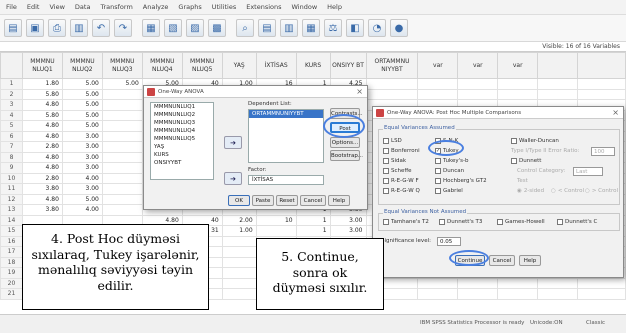 The height and width of the screenshot is (333, 626). Describe the element at coordinates (452, 161) in the screenshot. I see `tukeys-b-checkbox: Tukey's-b` at that location.